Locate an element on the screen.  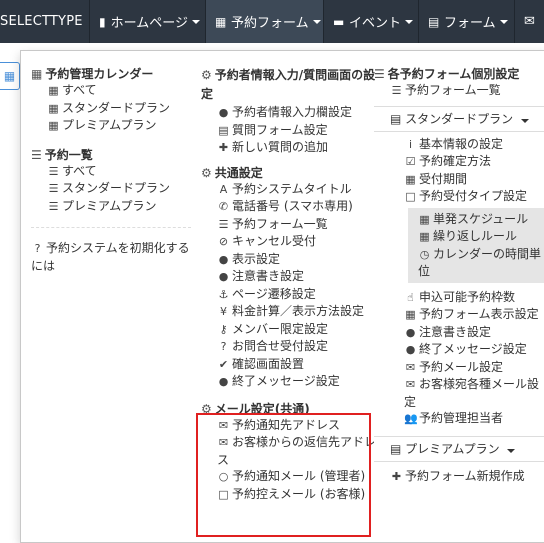
member-limit-setting: ⚷ メンバー限定設定 is located at coordinates (288, 330).